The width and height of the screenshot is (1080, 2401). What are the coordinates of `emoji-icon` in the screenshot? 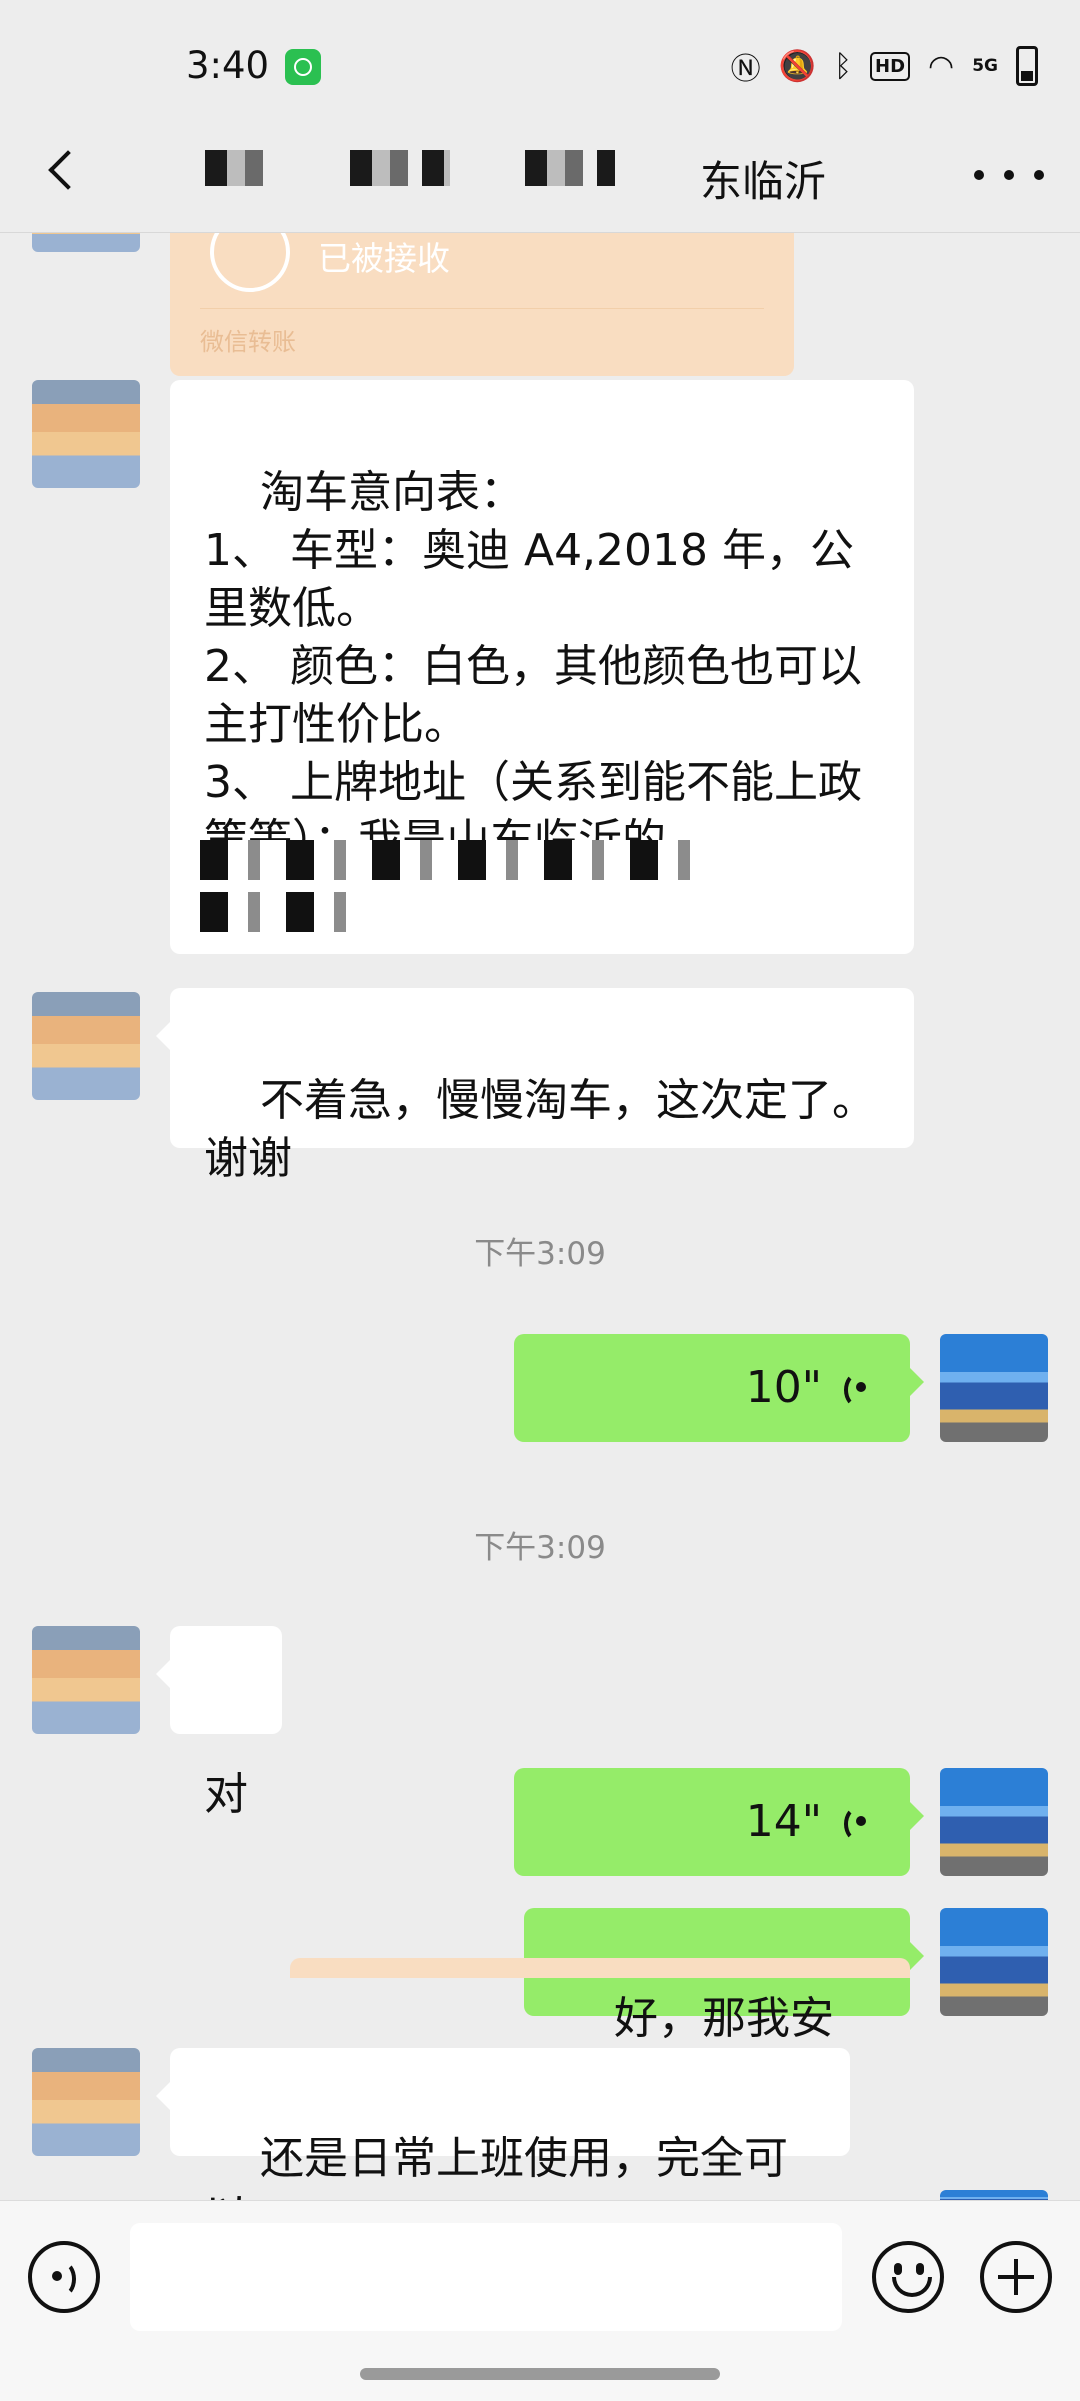 It's located at (908, 2277).